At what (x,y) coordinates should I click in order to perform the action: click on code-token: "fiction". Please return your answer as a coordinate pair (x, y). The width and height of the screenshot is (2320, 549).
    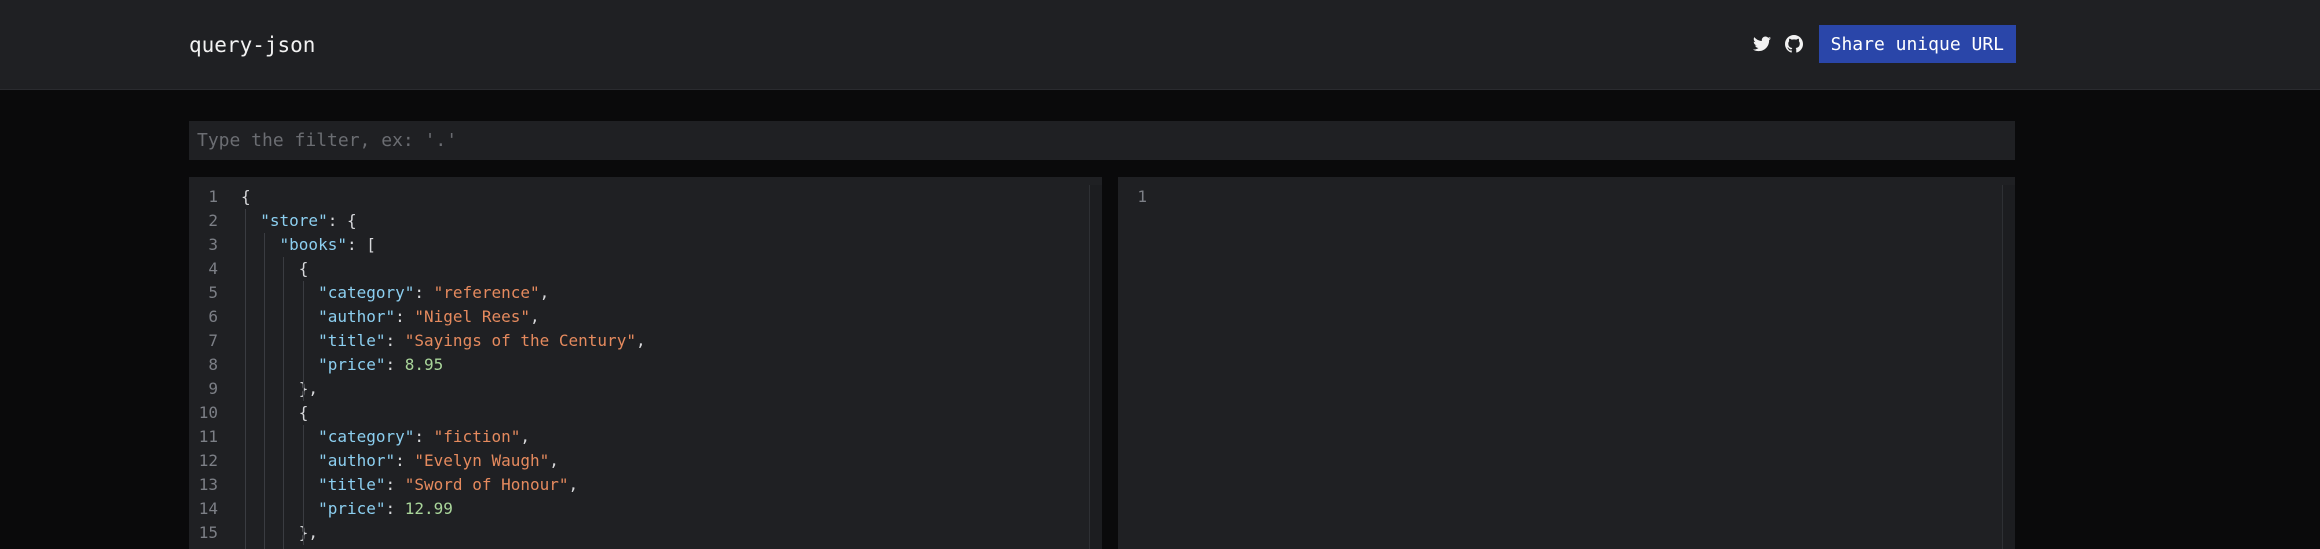
    Looking at the image, I should click on (477, 436).